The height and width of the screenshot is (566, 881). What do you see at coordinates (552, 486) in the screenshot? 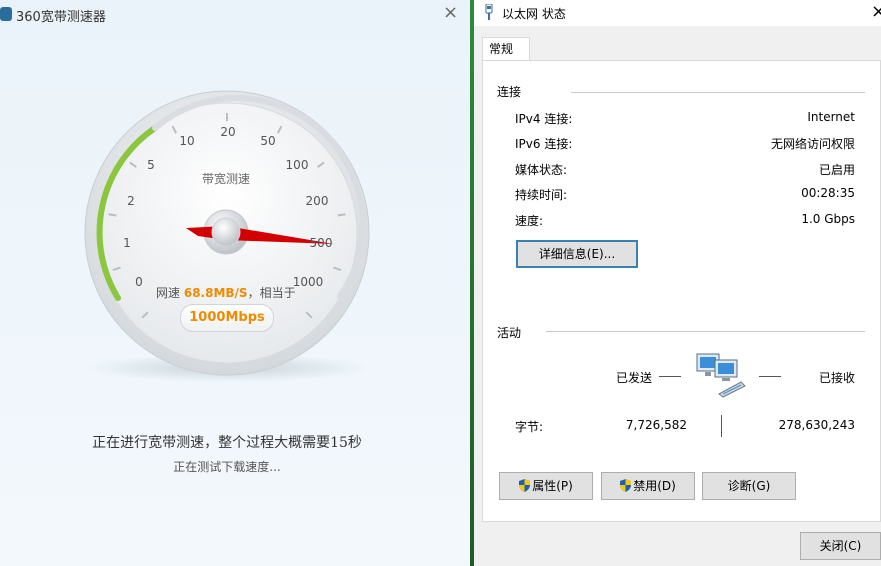
I see `properties-label: 属性(P)` at bounding box center [552, 486].